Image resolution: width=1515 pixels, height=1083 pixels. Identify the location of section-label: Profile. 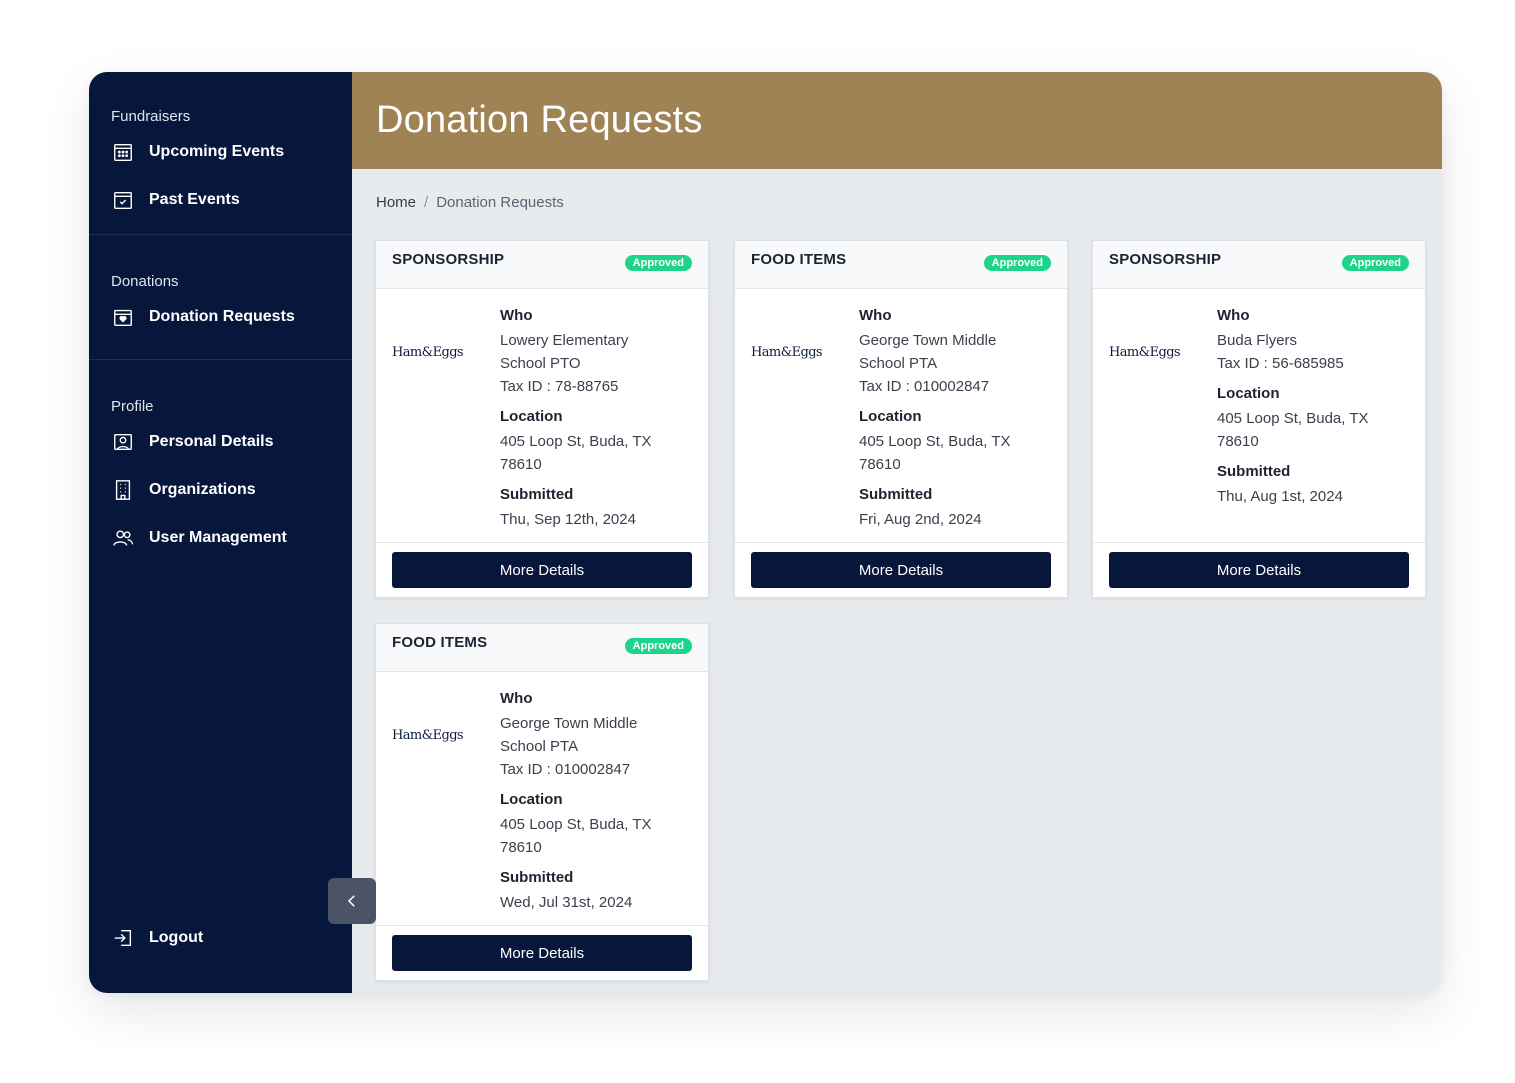
(132, 406).